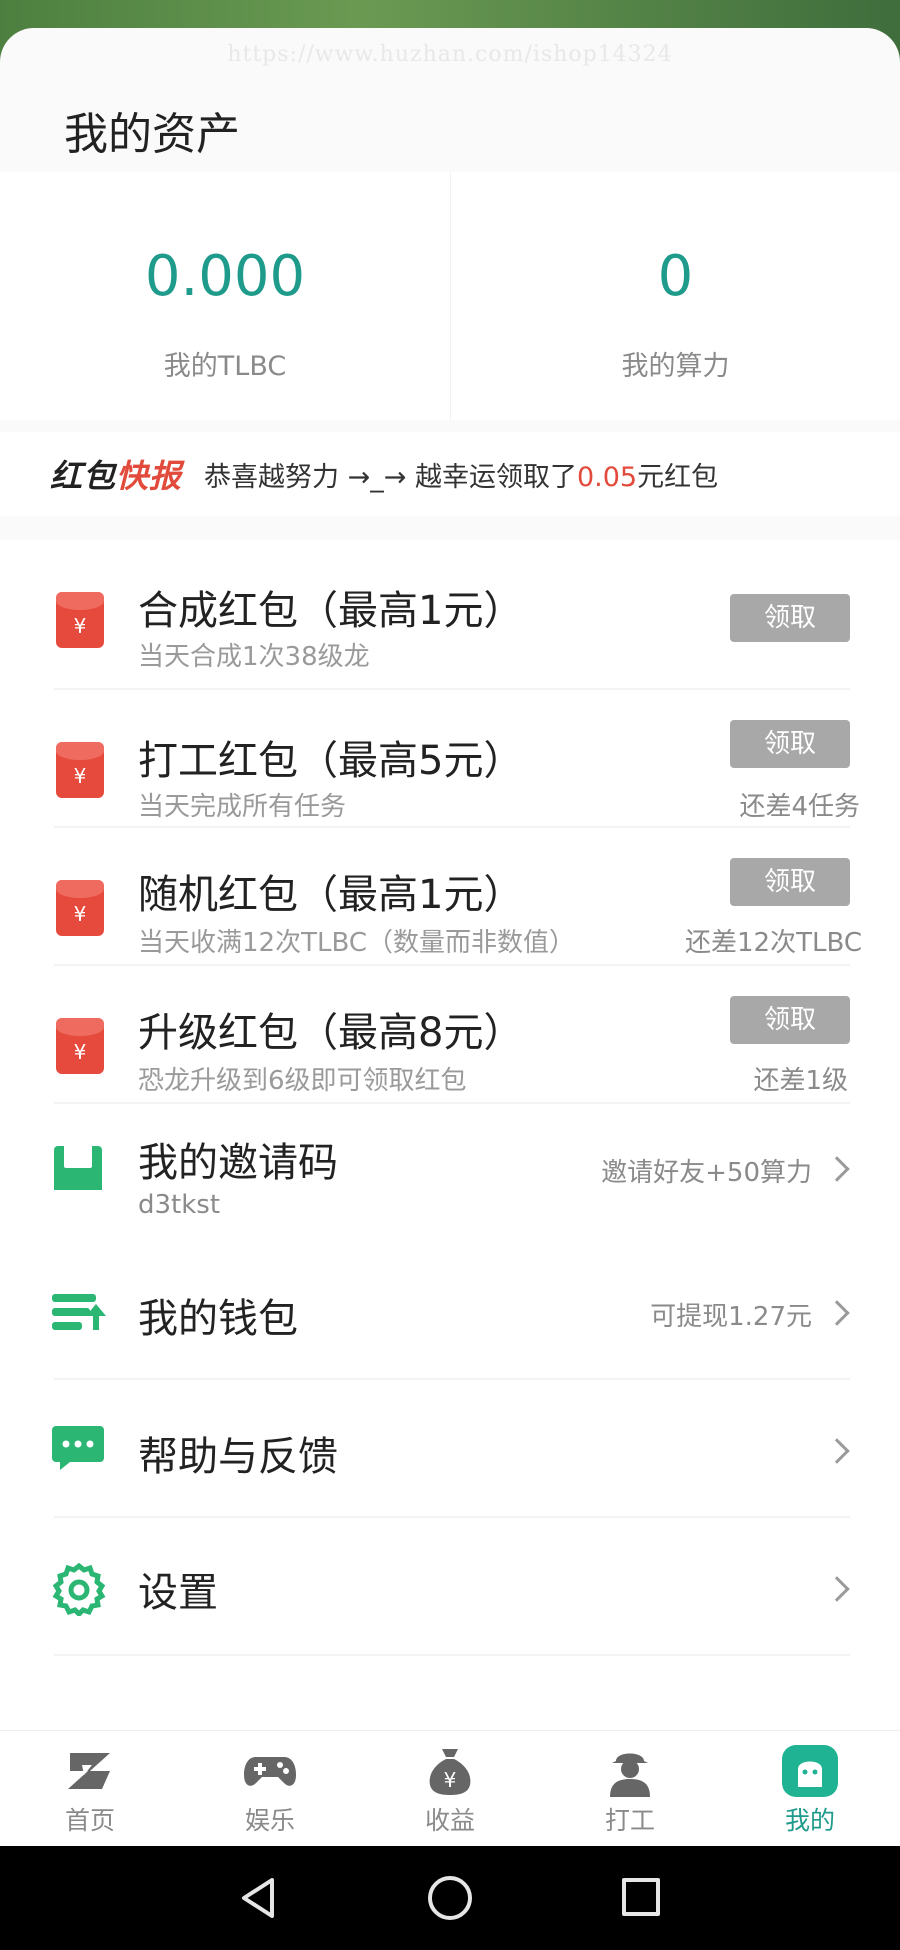 The width and height of the screenshot is (900, 1950). What do you see at coordinates (450, 1174) in the screenshot?
I see `invite-code-row: 我的邀请码 d3tkst 邀请好友+50算力` at bounding box center [450, 1174].